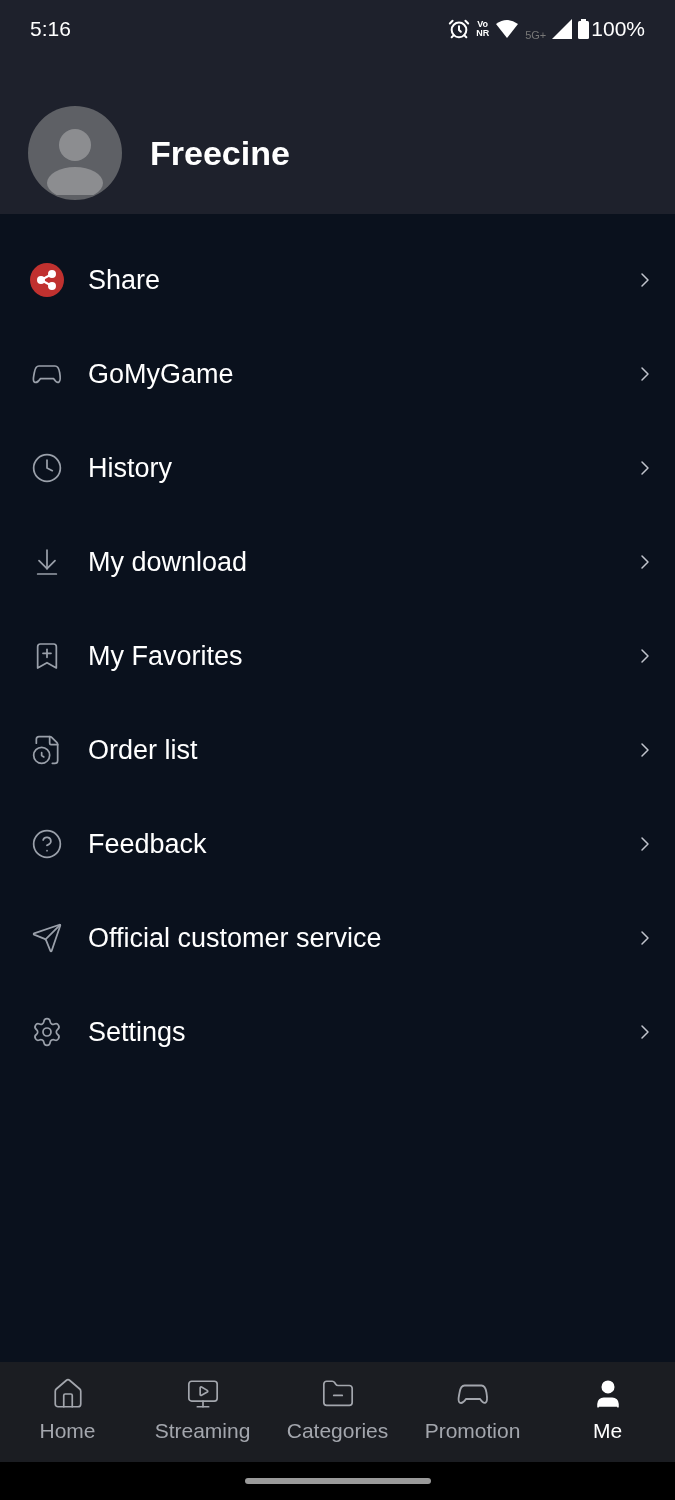  What do you see at coordinates (202, 1412) in the screenshot?
I see `nav-tab: Streaming` at bounding box center [202, 1412].